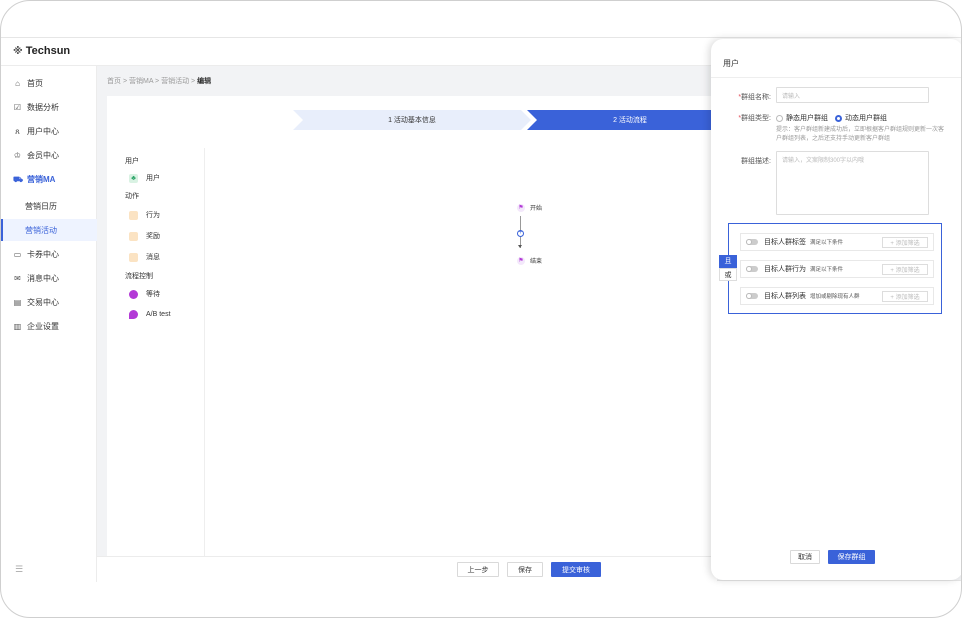 The image size is (970, 620). Describe the element at coordinates (35, 83) in the screenshot. I see `sidebar-item-label: 首页` at that location.